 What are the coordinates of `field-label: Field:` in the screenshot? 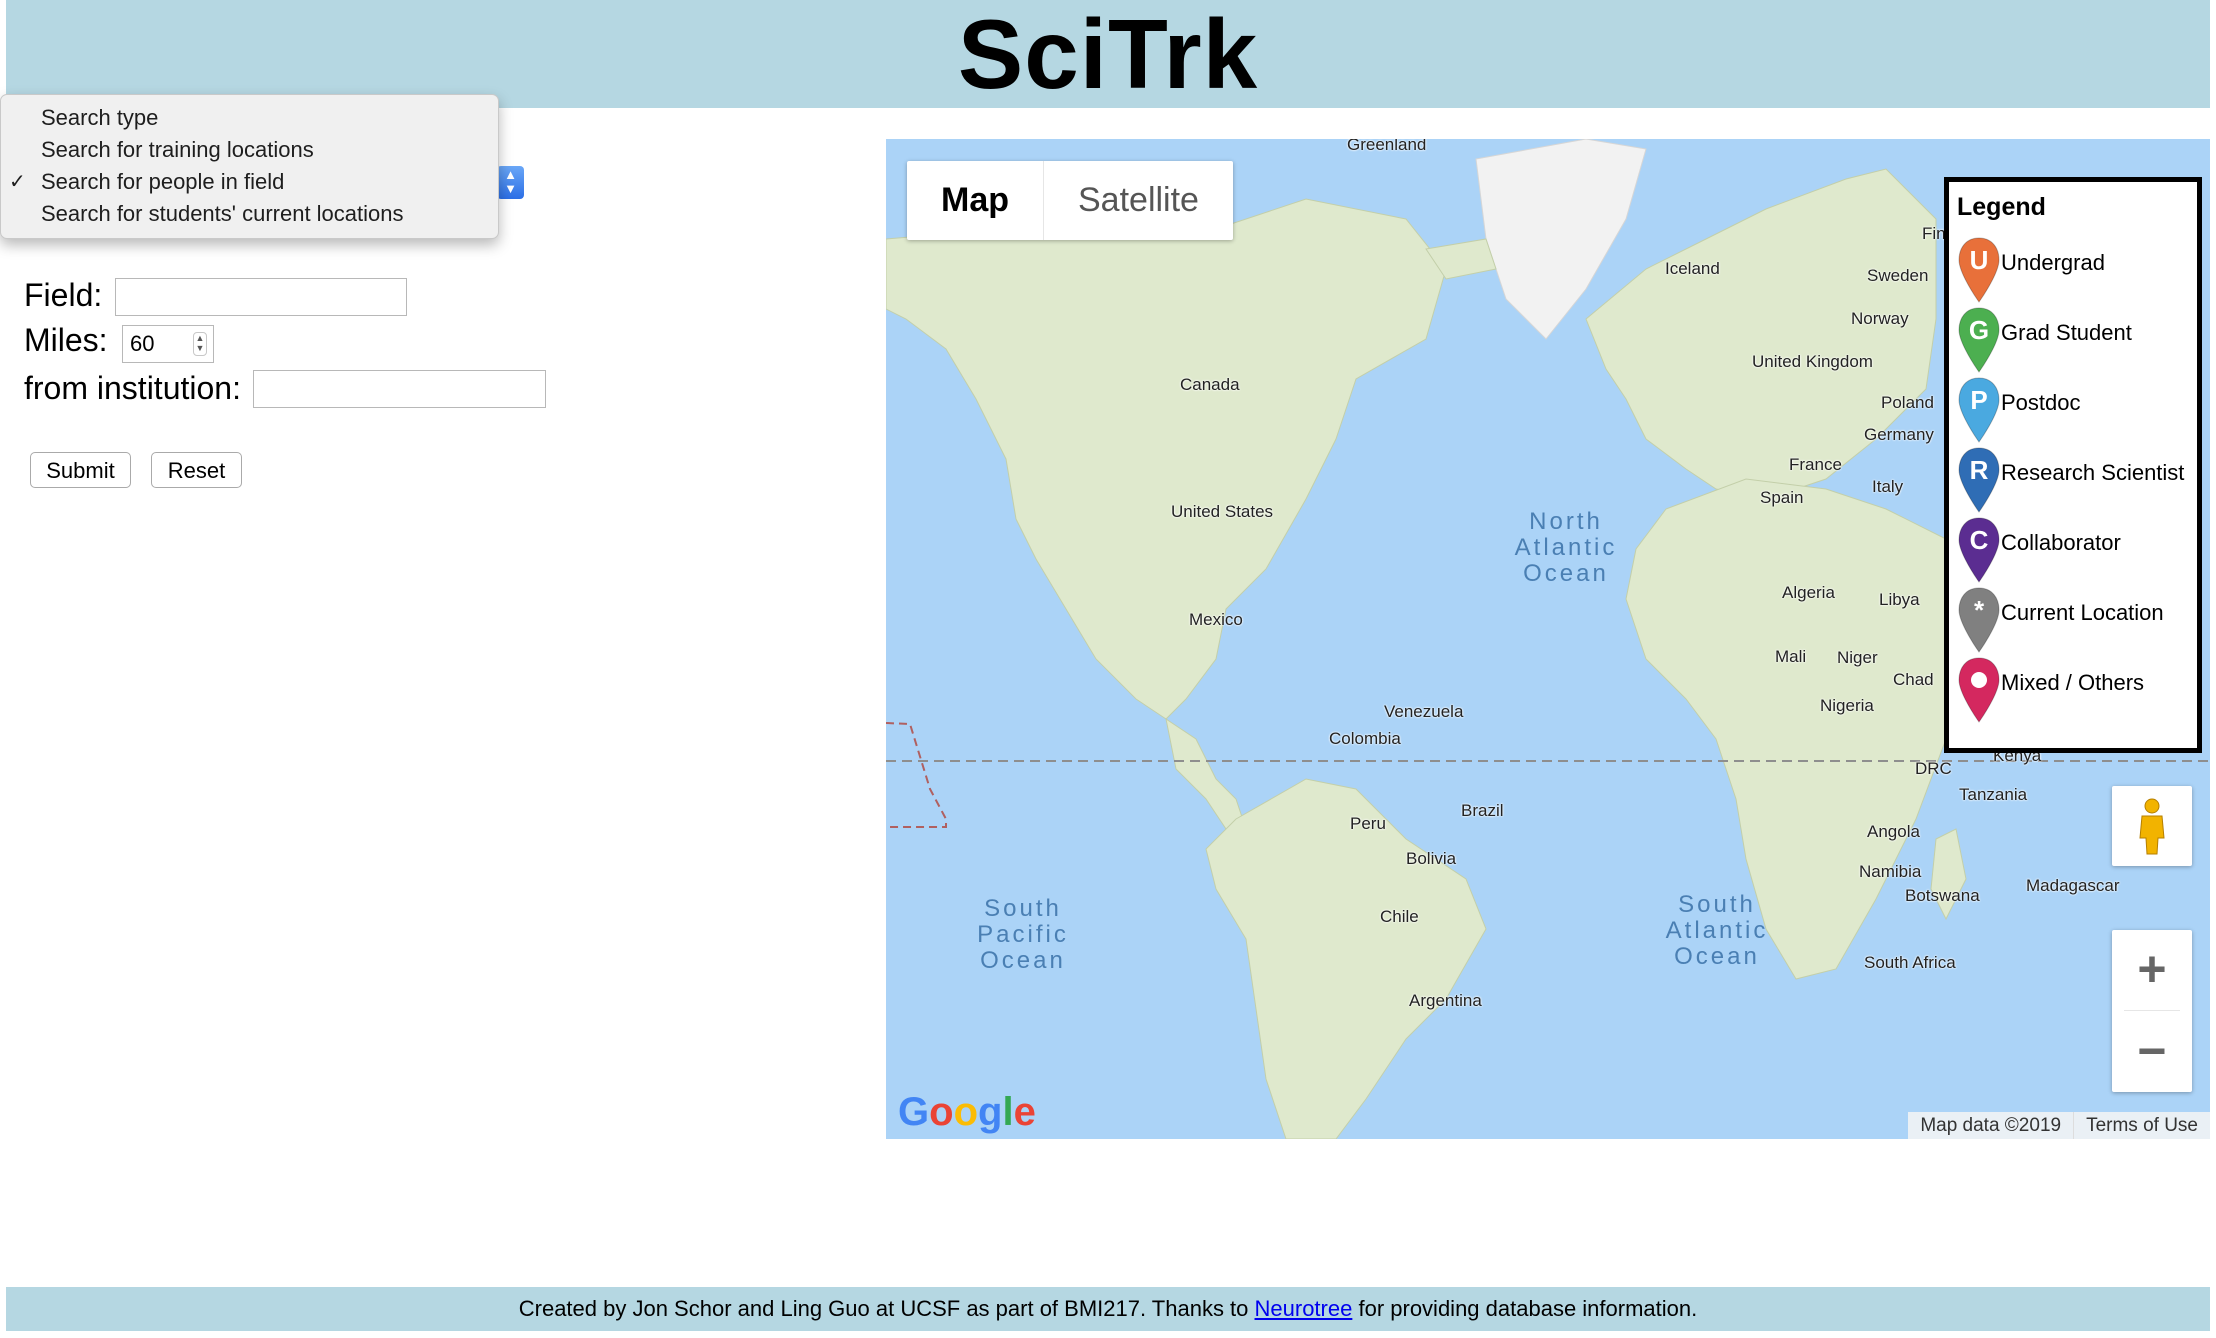 It's located at (63, 295).